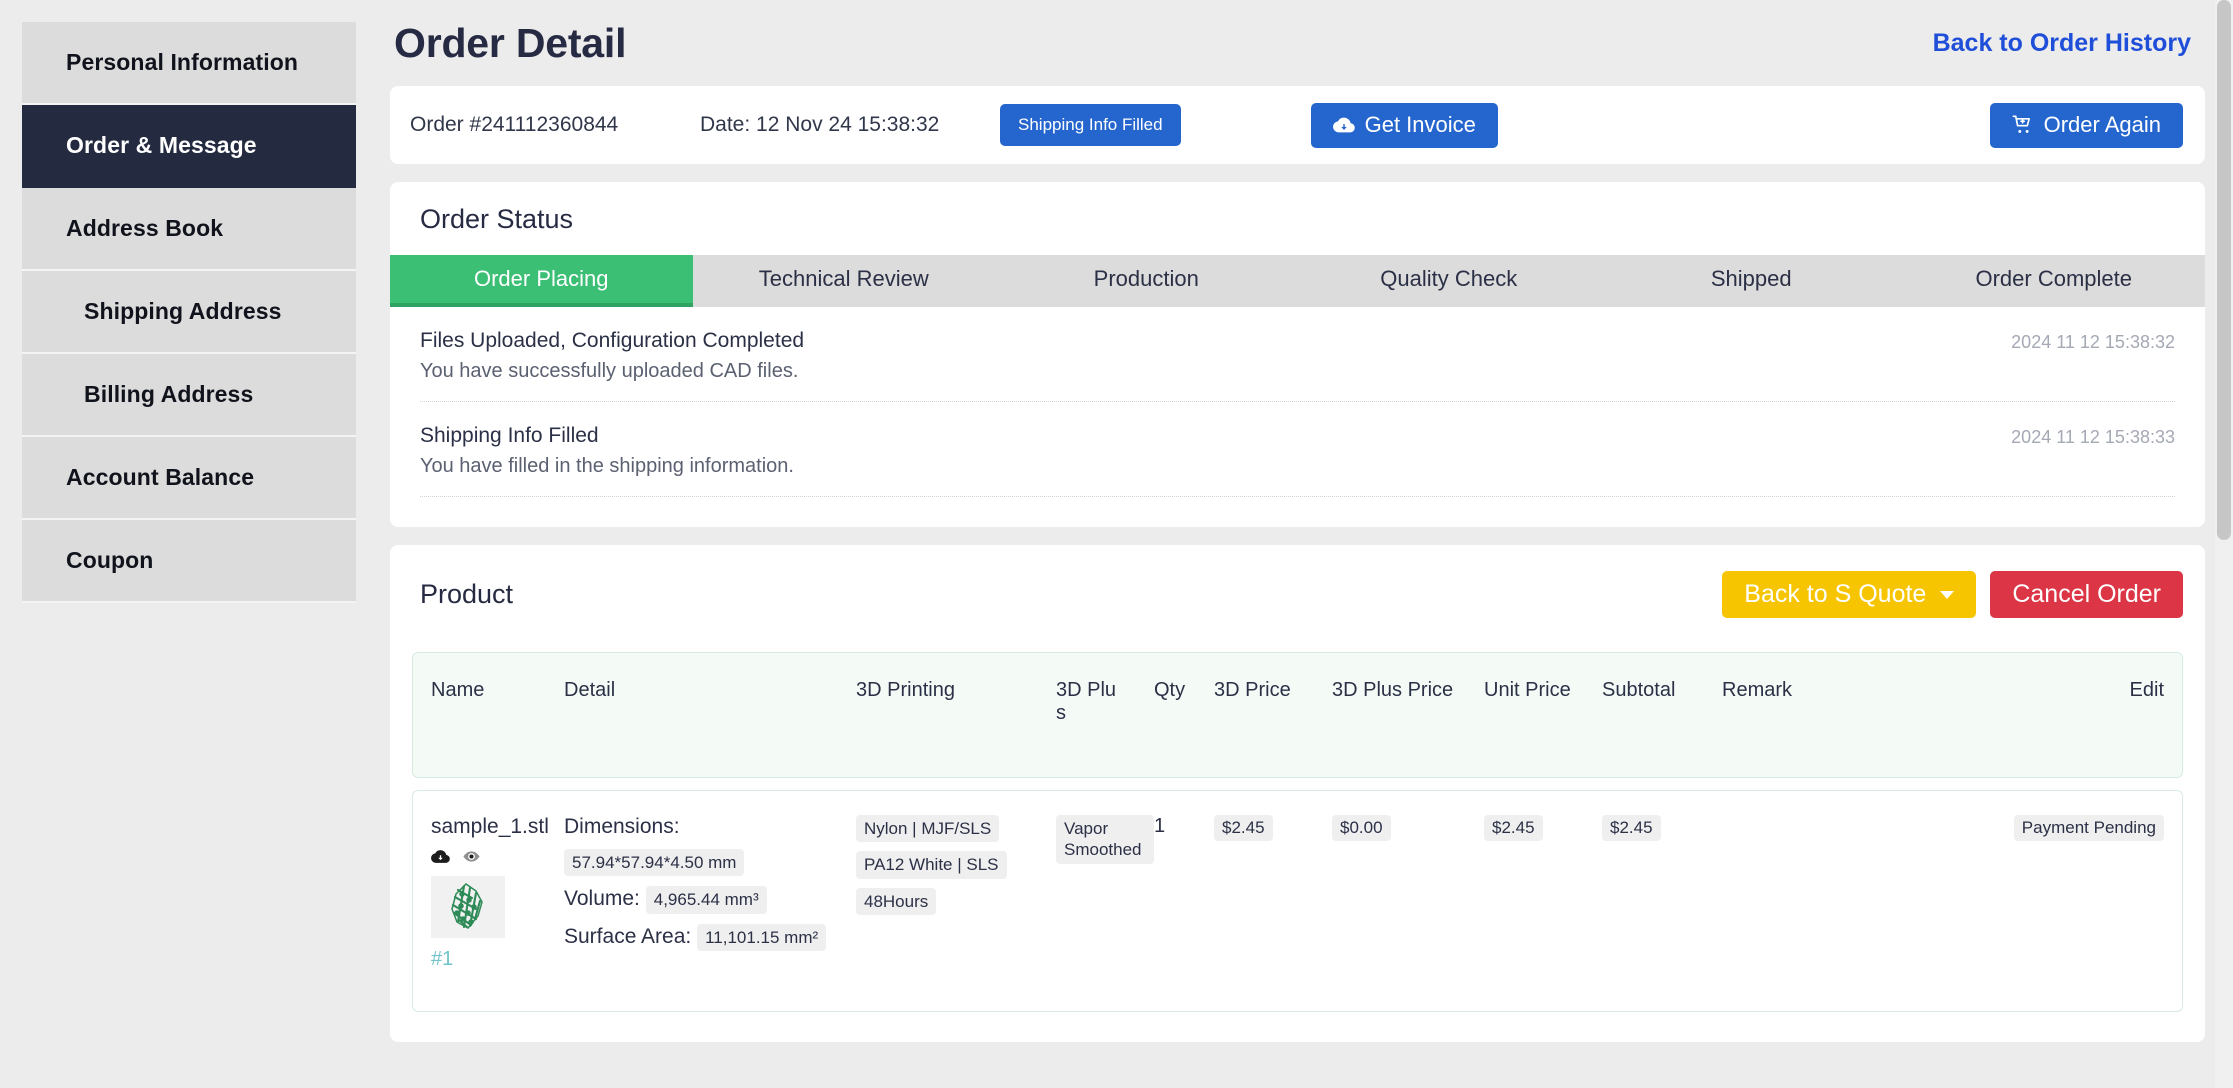 This screenshot has width=2233, height=1088. I want to click on col-3d-plus-price: 3D Plus Price, so click(1408, 715).